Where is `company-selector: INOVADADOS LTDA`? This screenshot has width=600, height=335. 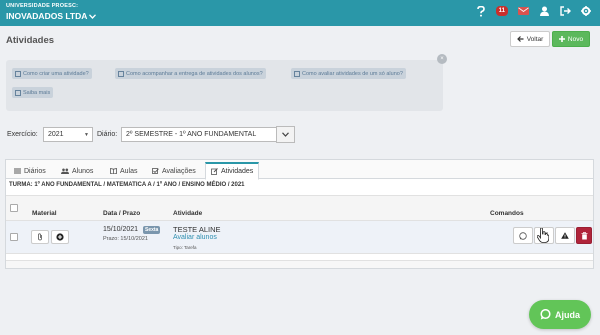 company-selector: INOVADADOS LTDA is located at coordinates (51, 16).